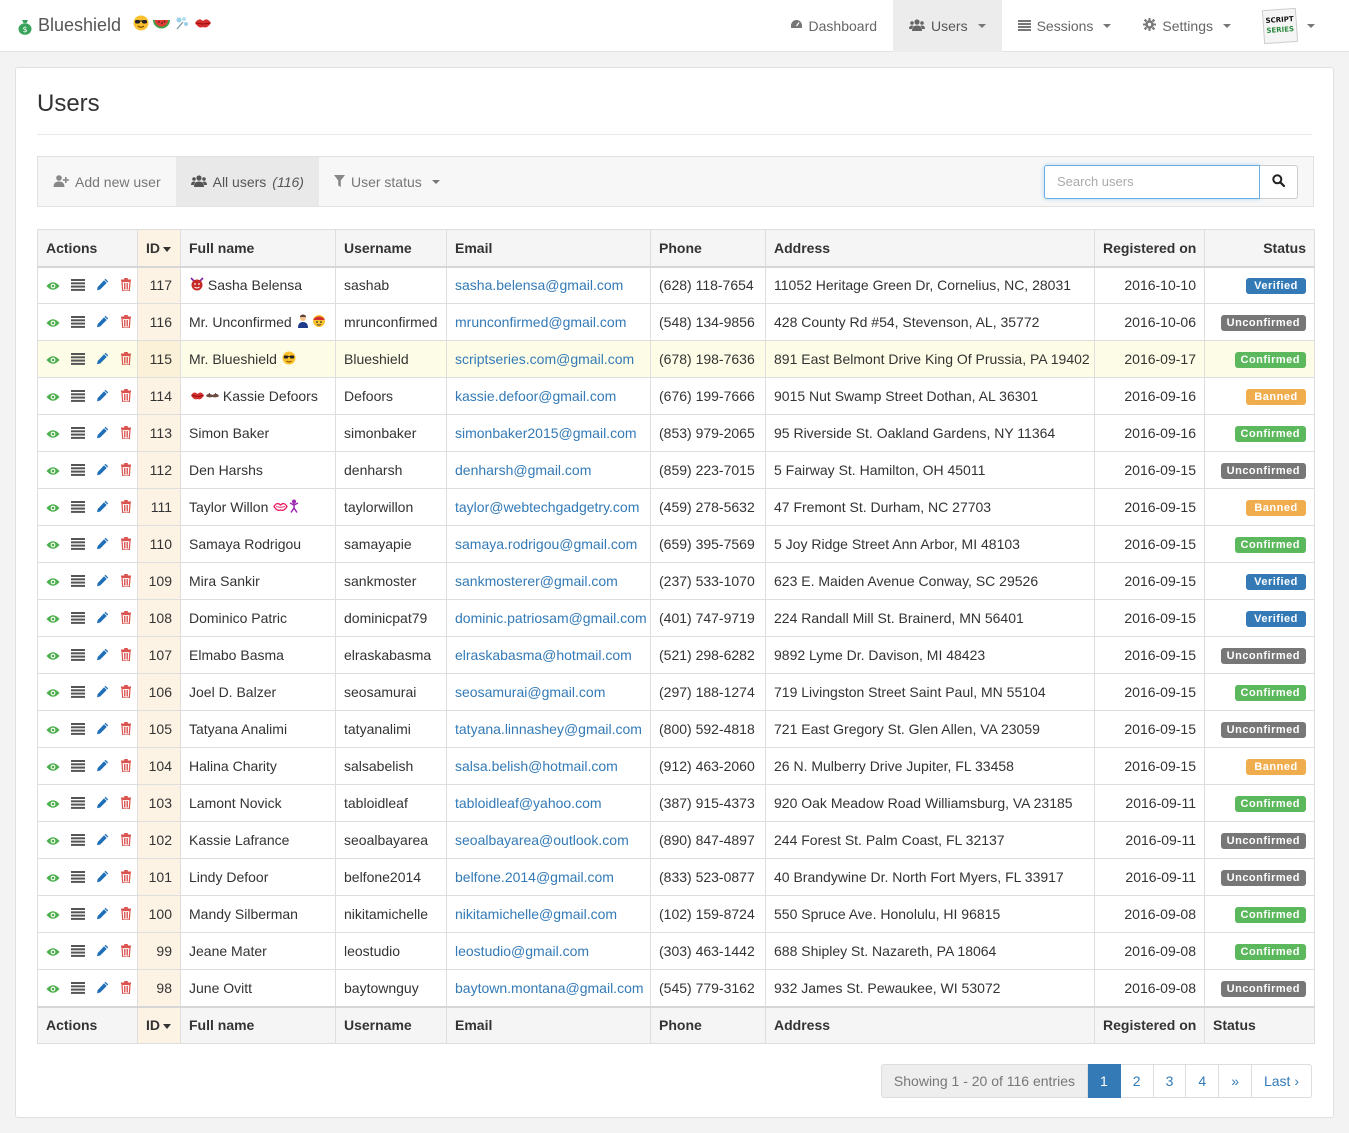 The width and height of the screenshot is (1349, 1133). I want to click on brand: $ Blueshield, so click(115, 25).